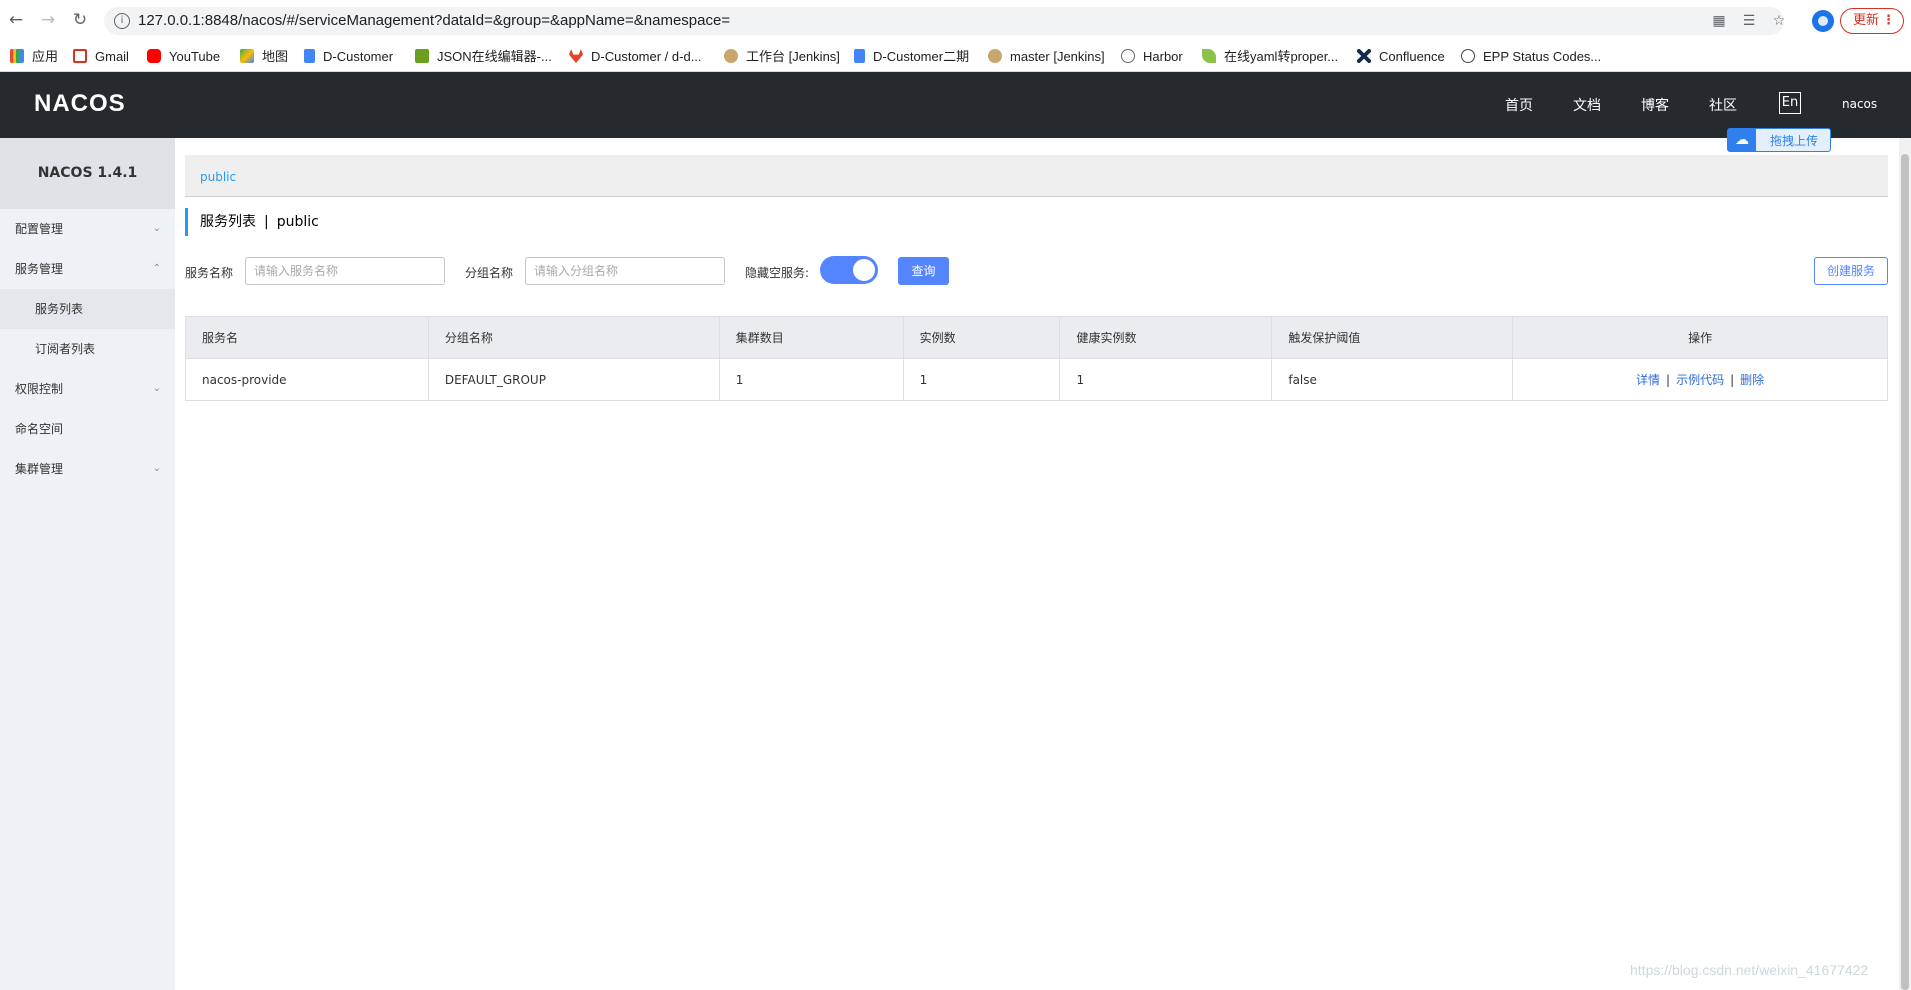  I want to click on sidebar-item-service-list: 服务列表, so click(87, 309).